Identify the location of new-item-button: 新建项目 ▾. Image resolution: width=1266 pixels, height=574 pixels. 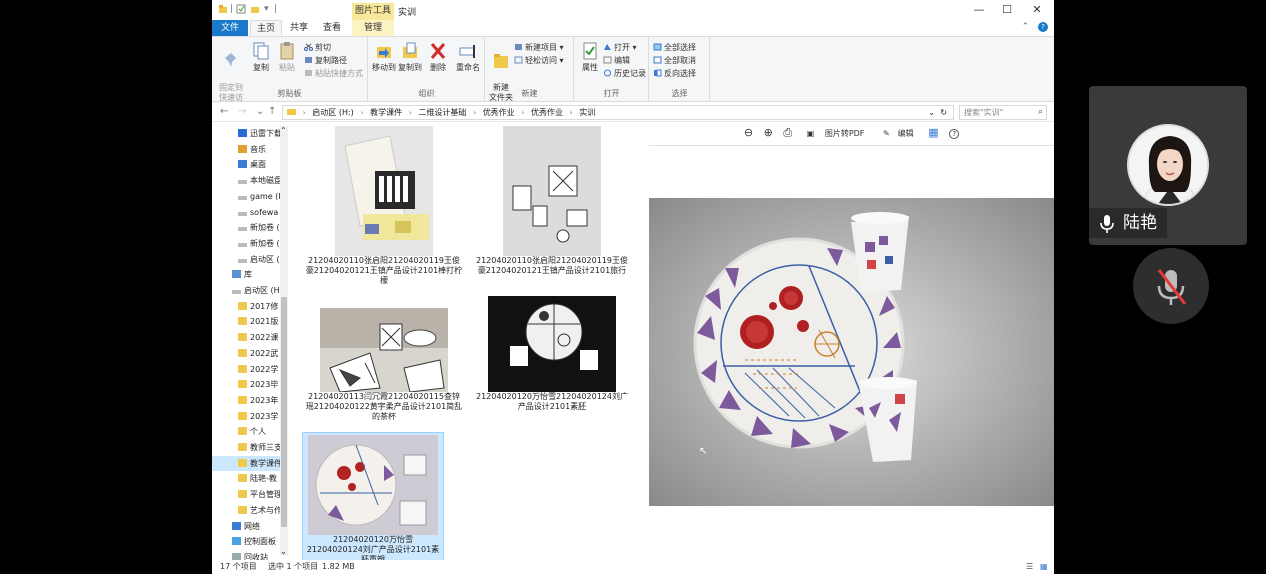
(539, 47).